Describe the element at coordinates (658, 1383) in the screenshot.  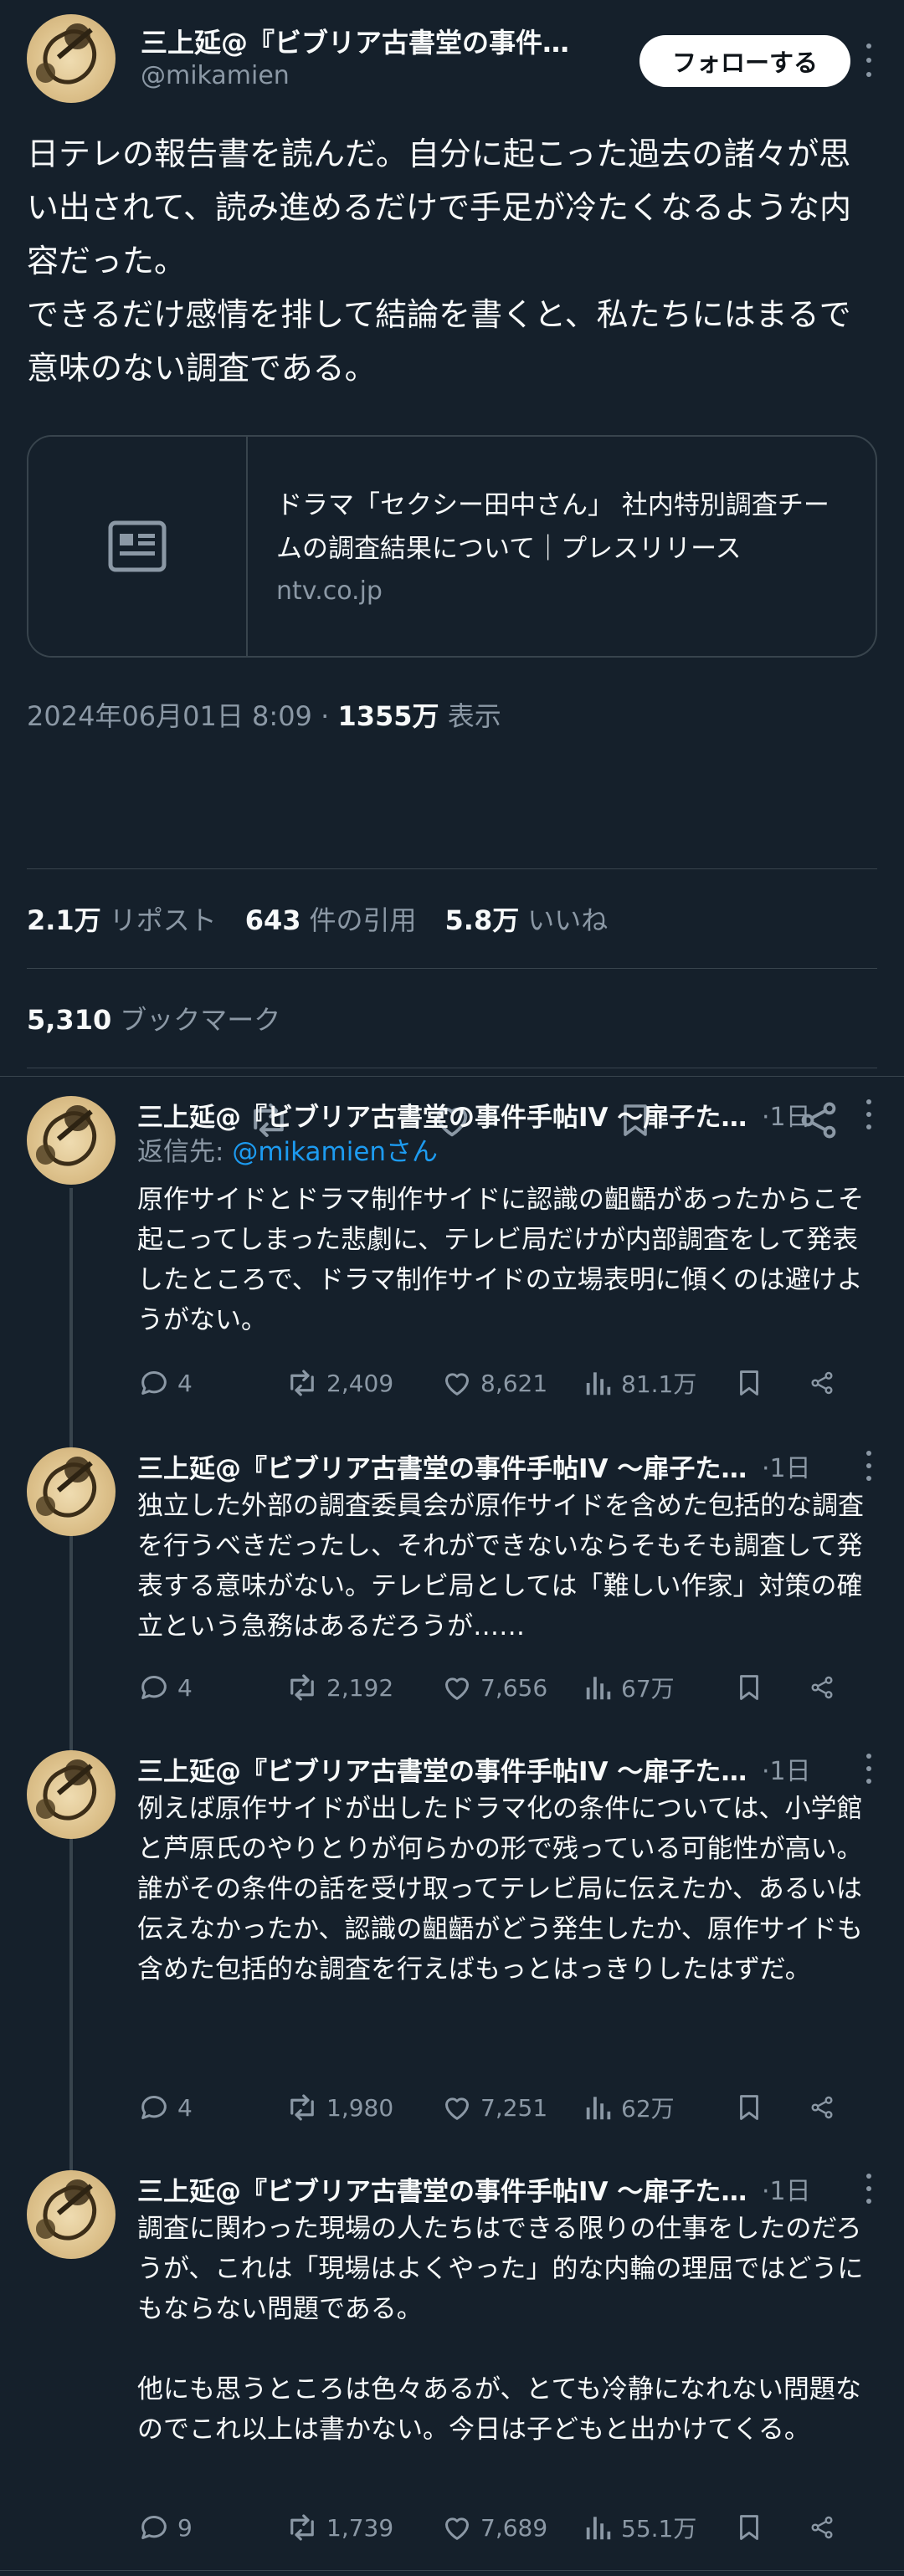
I see `views-button: 81.1万` at that location.